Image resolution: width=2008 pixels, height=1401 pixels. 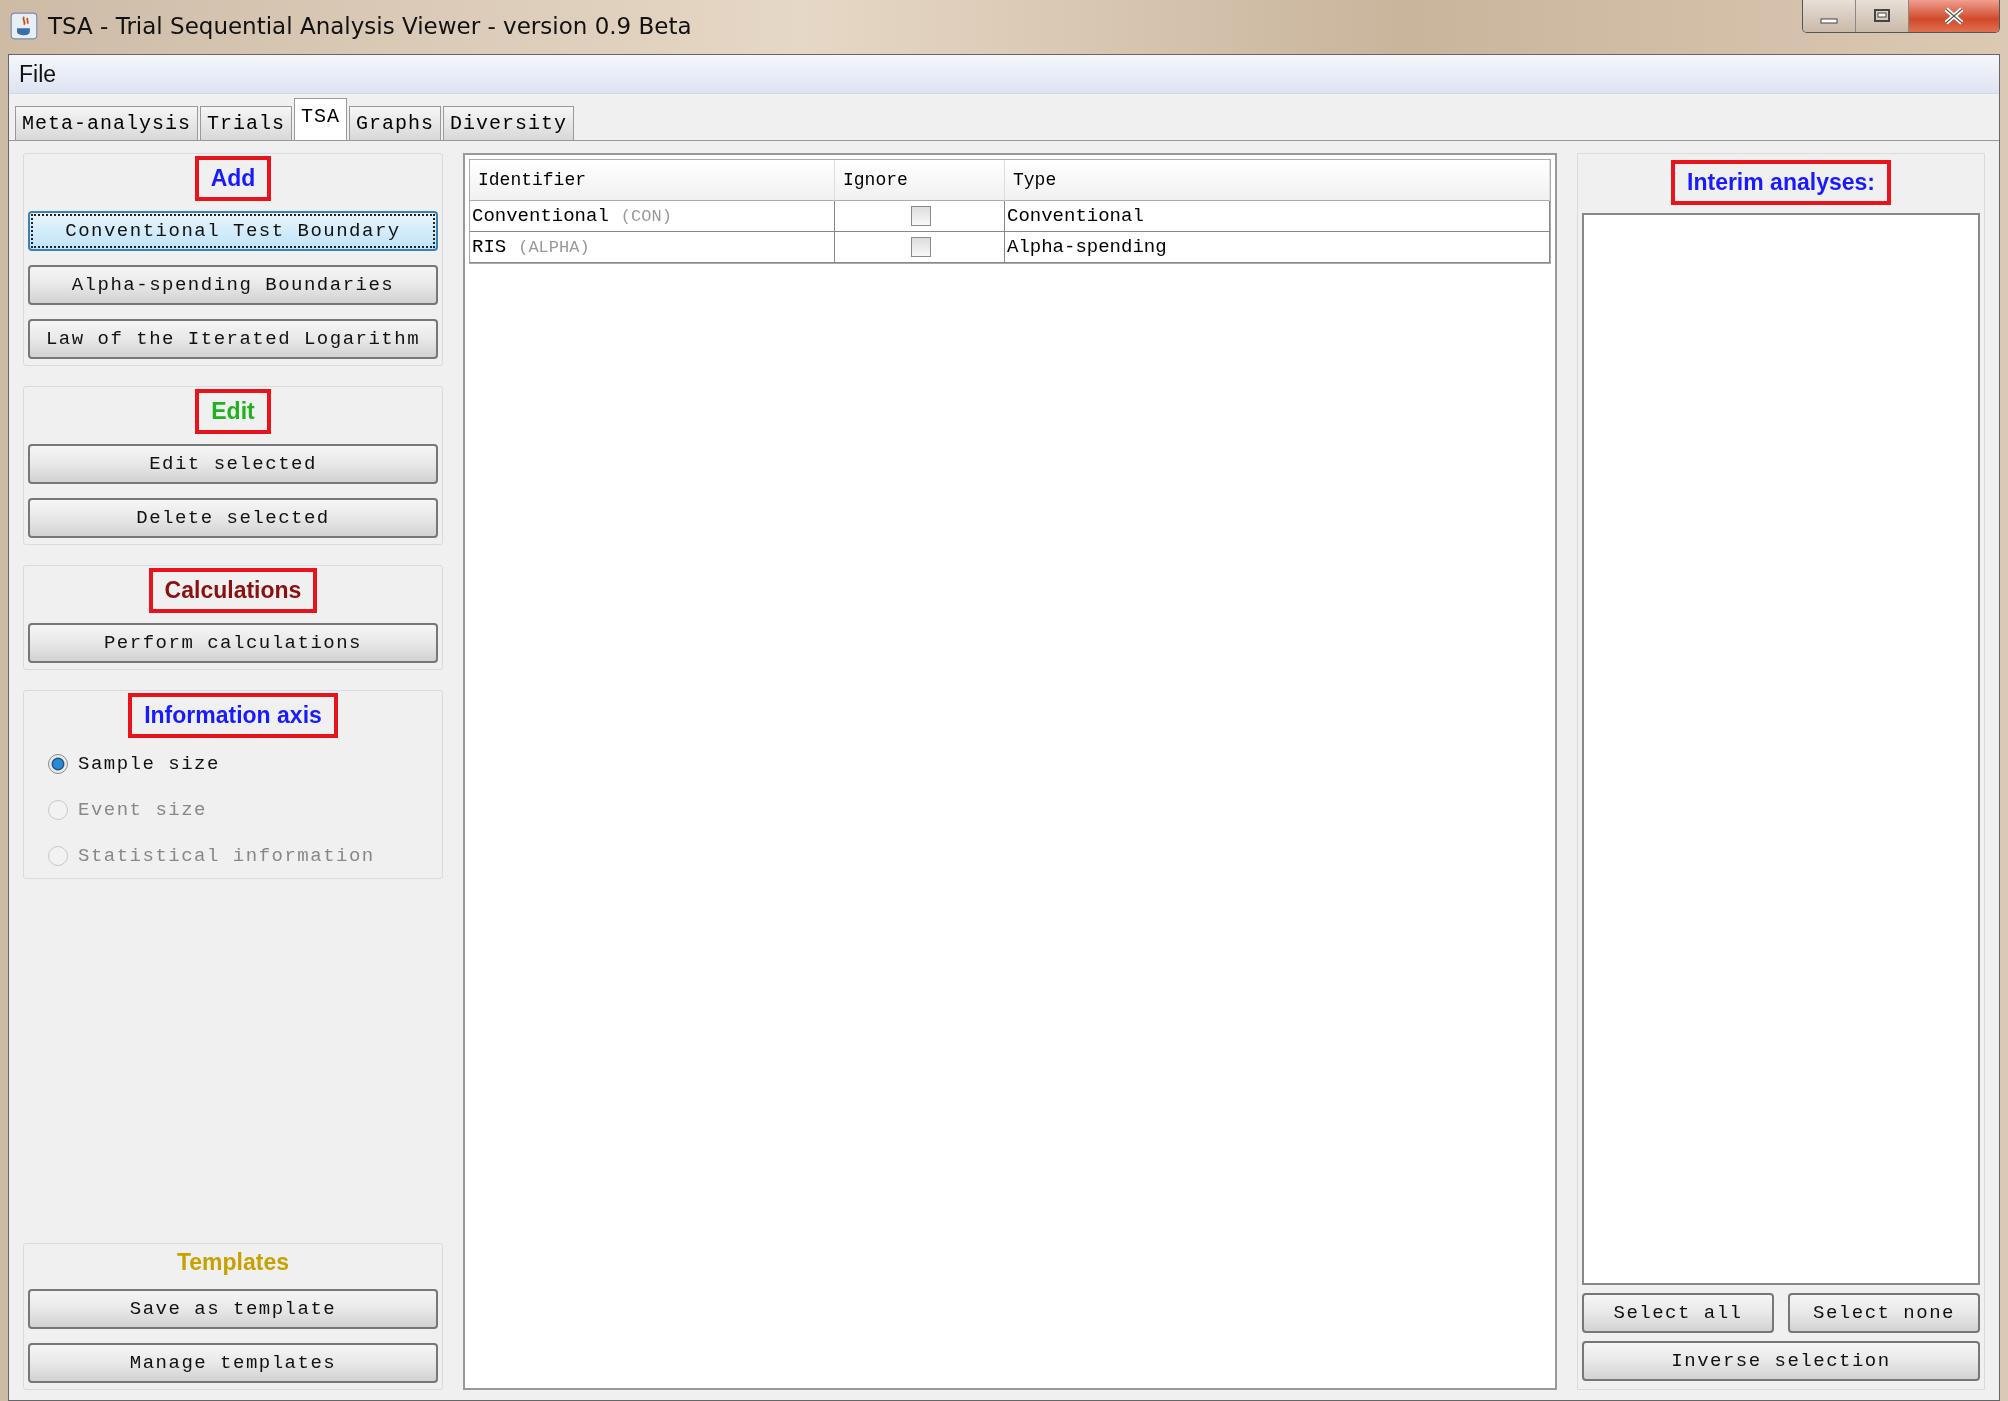 I want to click on radio-label: Event size, so click(x=143, y=810).